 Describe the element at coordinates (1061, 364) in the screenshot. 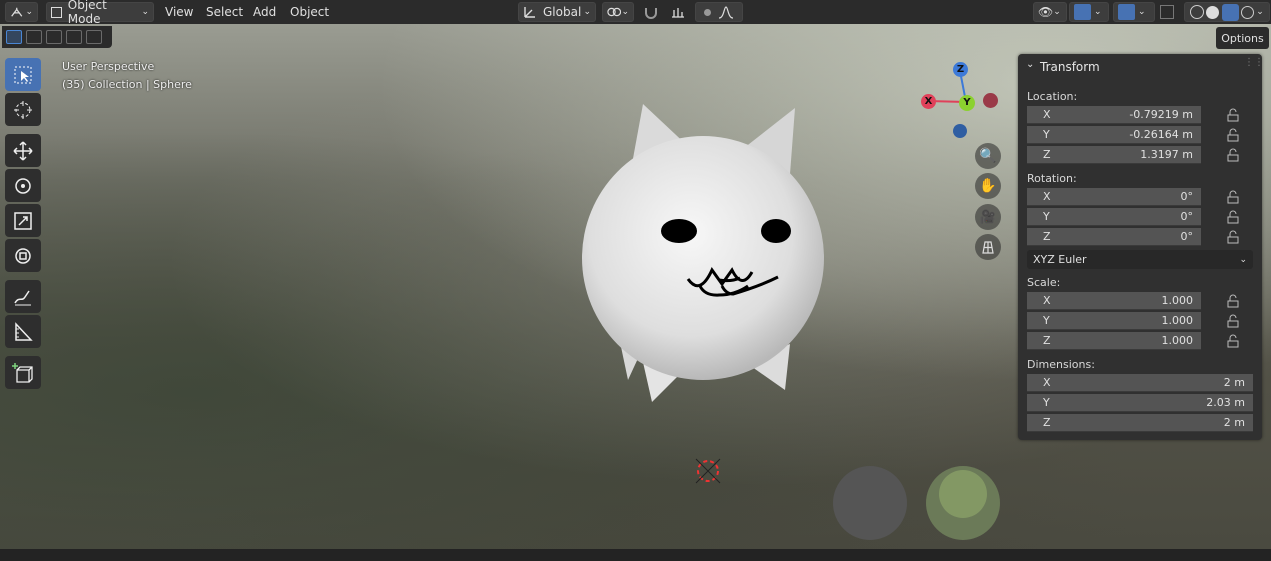

I see `dimensions-label: Dimensions:` at that location.